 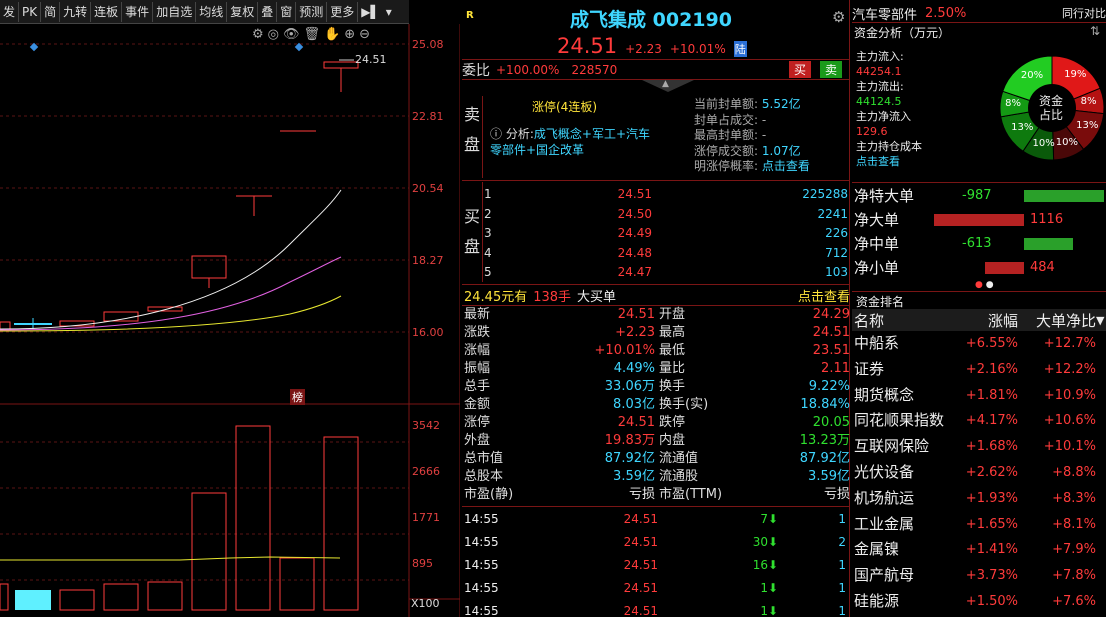 I want to click on stat-value: 24.51, so click(x=831, y=332).